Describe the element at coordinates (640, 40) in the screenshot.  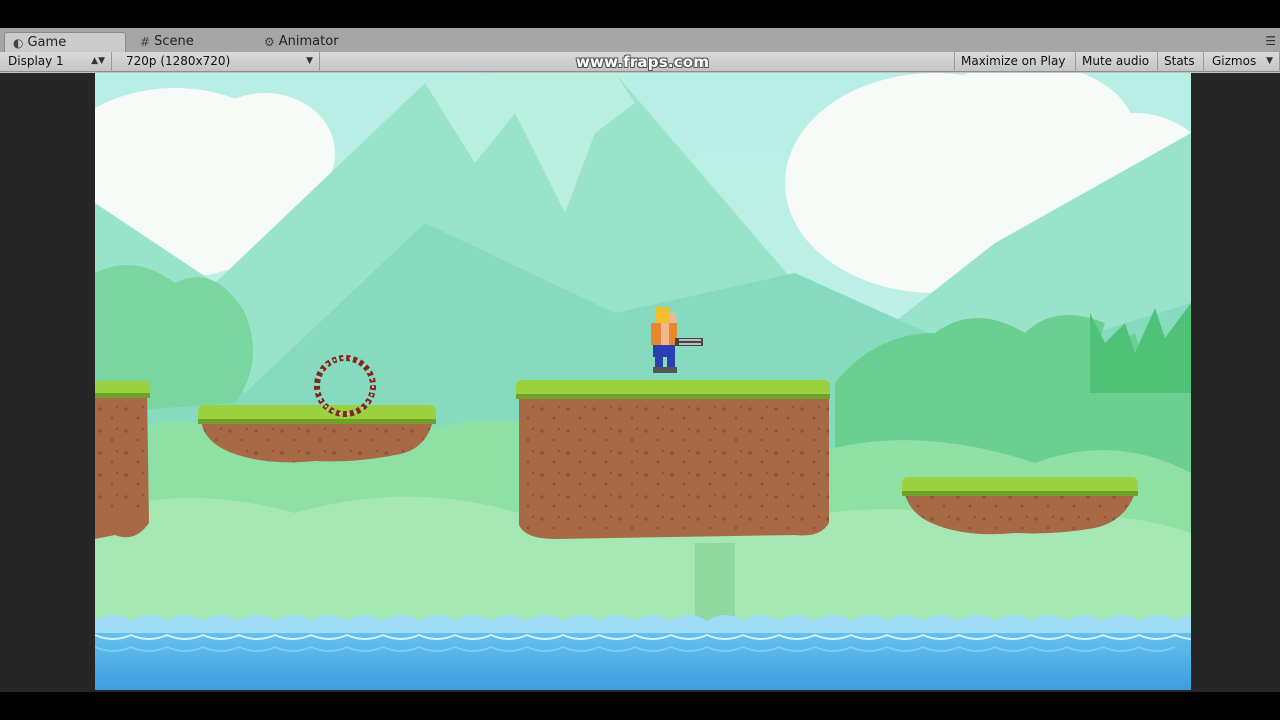
I see `tab-strip: ◐ Game # Scene ⚙ Animator ☰` at that location.